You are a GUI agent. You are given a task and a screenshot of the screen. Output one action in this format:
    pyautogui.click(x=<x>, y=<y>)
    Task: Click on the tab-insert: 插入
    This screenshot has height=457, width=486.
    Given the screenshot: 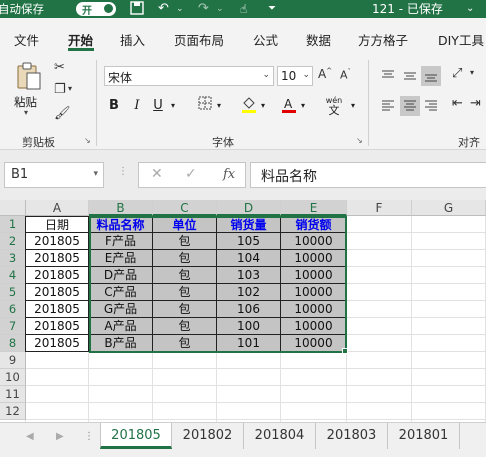 What is the action you would take?
    pyautogui.click(x=132, y=39)
    